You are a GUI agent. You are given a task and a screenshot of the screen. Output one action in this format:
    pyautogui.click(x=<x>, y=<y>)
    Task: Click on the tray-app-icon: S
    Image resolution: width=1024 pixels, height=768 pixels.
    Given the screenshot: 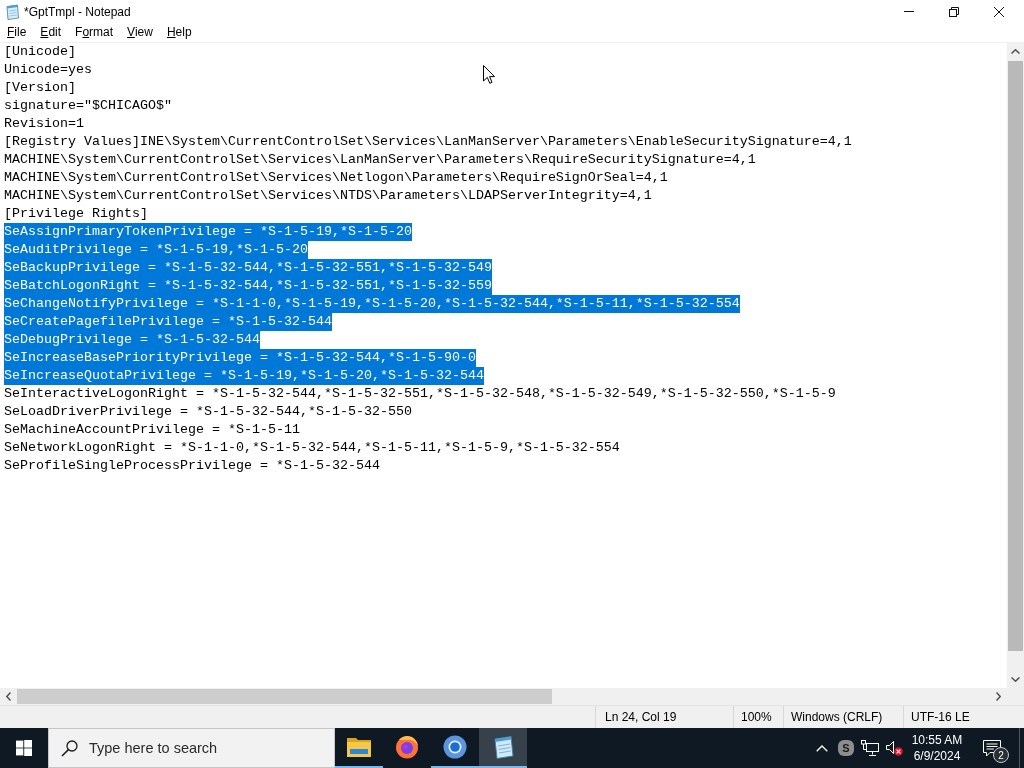 What is the action you would take?
    pyautogui.click(x=846, y=748)
    